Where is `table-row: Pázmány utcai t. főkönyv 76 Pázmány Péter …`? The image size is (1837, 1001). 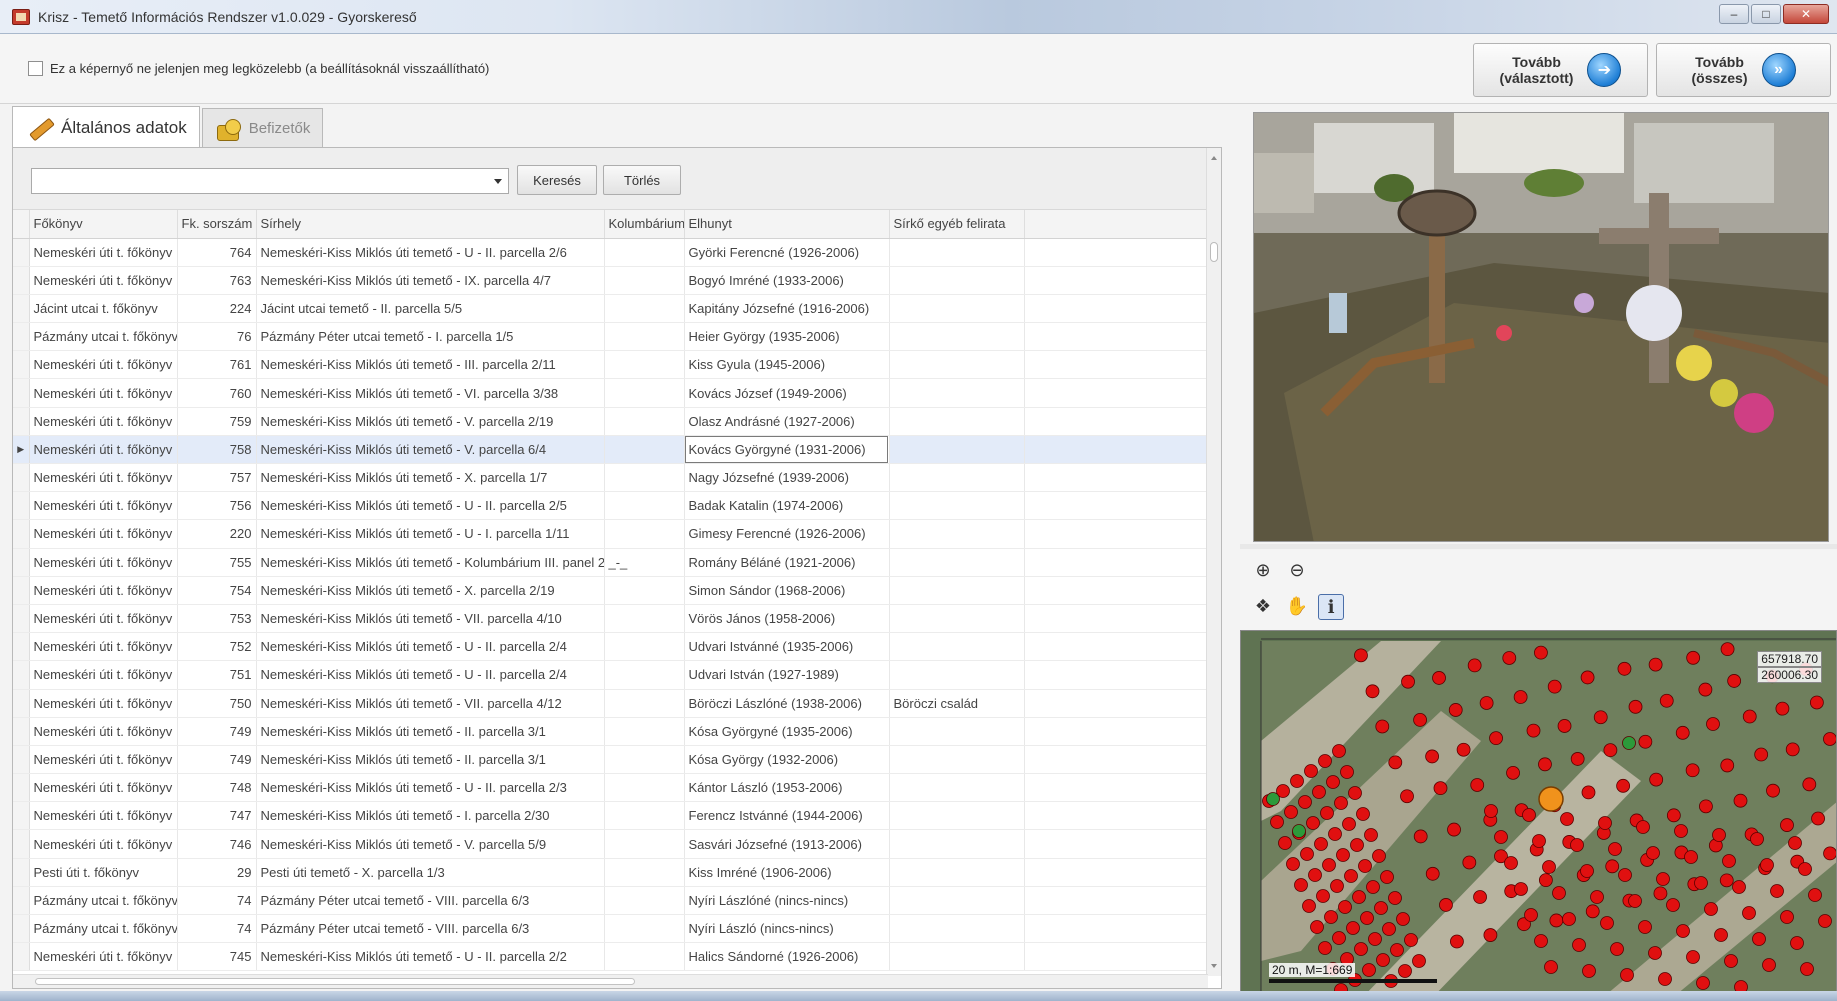 table-row: Pázmány utcai t. főkönyv 76 Pázmány Péter … is located at coordinates (611, 337).